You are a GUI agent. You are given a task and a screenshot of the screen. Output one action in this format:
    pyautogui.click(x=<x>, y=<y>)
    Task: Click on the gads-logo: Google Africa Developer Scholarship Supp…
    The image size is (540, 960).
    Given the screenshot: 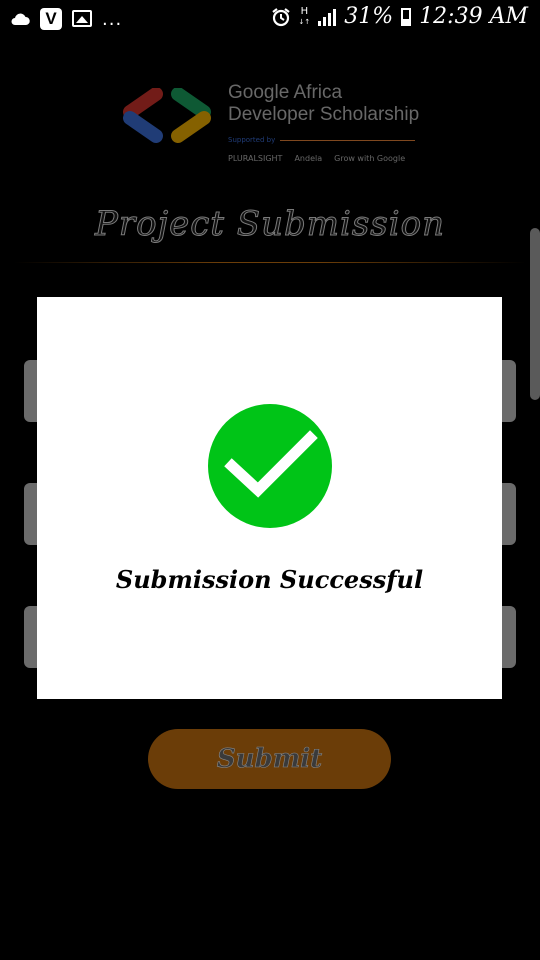 What is the action you would take?
    pyautogui.click(x=270, y=125)
    